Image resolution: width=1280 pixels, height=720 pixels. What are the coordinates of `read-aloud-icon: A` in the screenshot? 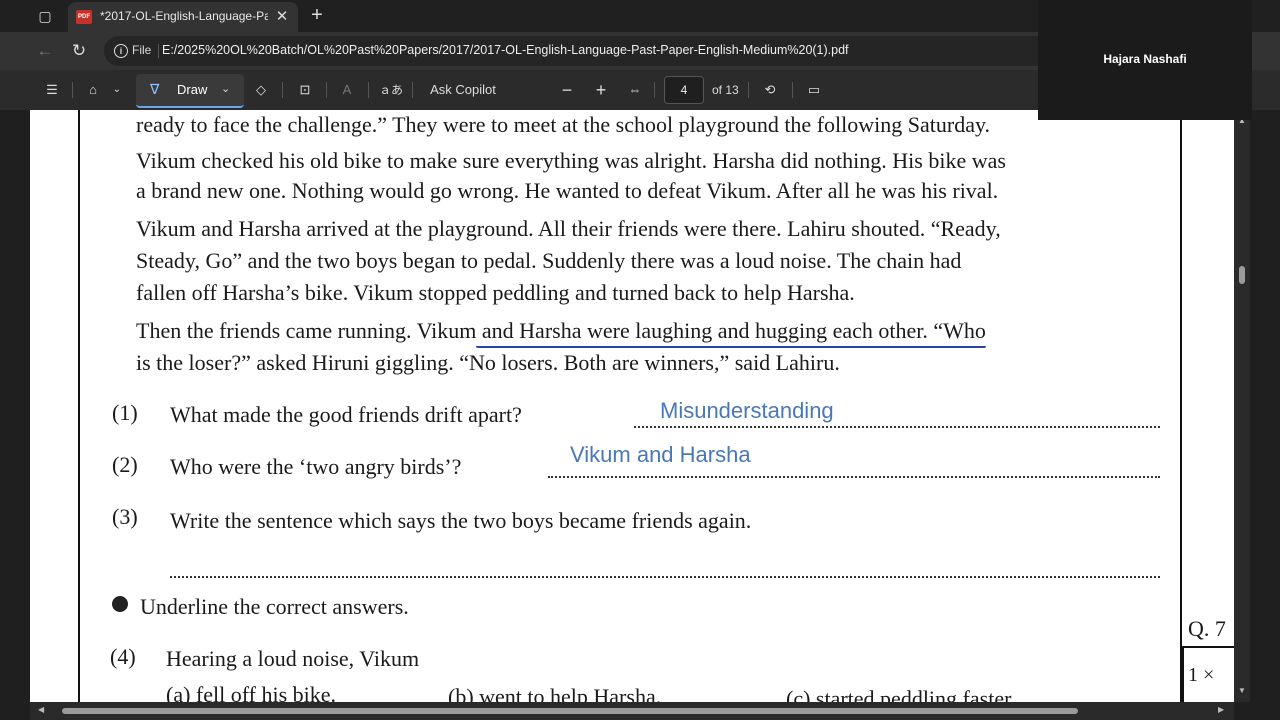 It's located at (347, 90).